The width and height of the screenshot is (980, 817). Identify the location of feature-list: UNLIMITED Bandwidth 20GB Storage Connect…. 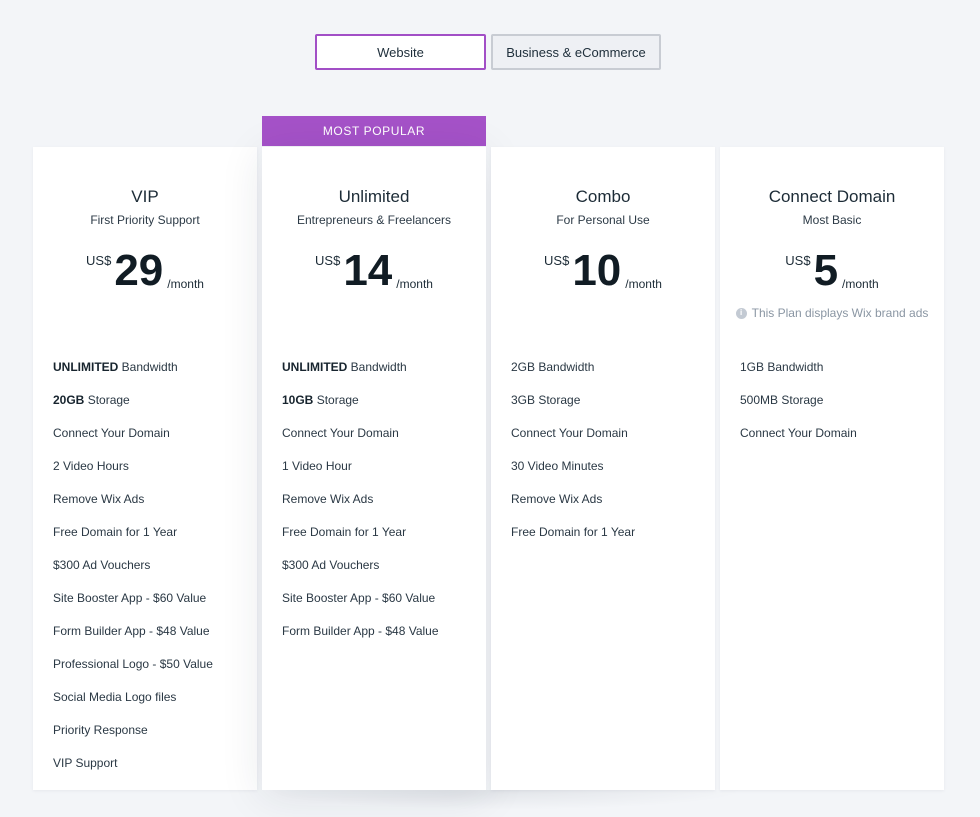
(133, 574).